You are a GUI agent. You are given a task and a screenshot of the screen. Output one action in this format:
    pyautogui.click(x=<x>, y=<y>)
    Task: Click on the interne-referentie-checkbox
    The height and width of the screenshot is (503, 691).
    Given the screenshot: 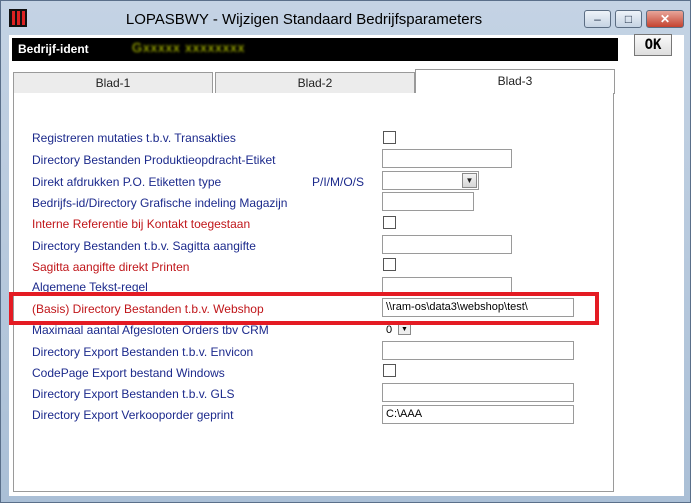 What is the action you would take?
    pyautogui.click(x=389, y=222)
    